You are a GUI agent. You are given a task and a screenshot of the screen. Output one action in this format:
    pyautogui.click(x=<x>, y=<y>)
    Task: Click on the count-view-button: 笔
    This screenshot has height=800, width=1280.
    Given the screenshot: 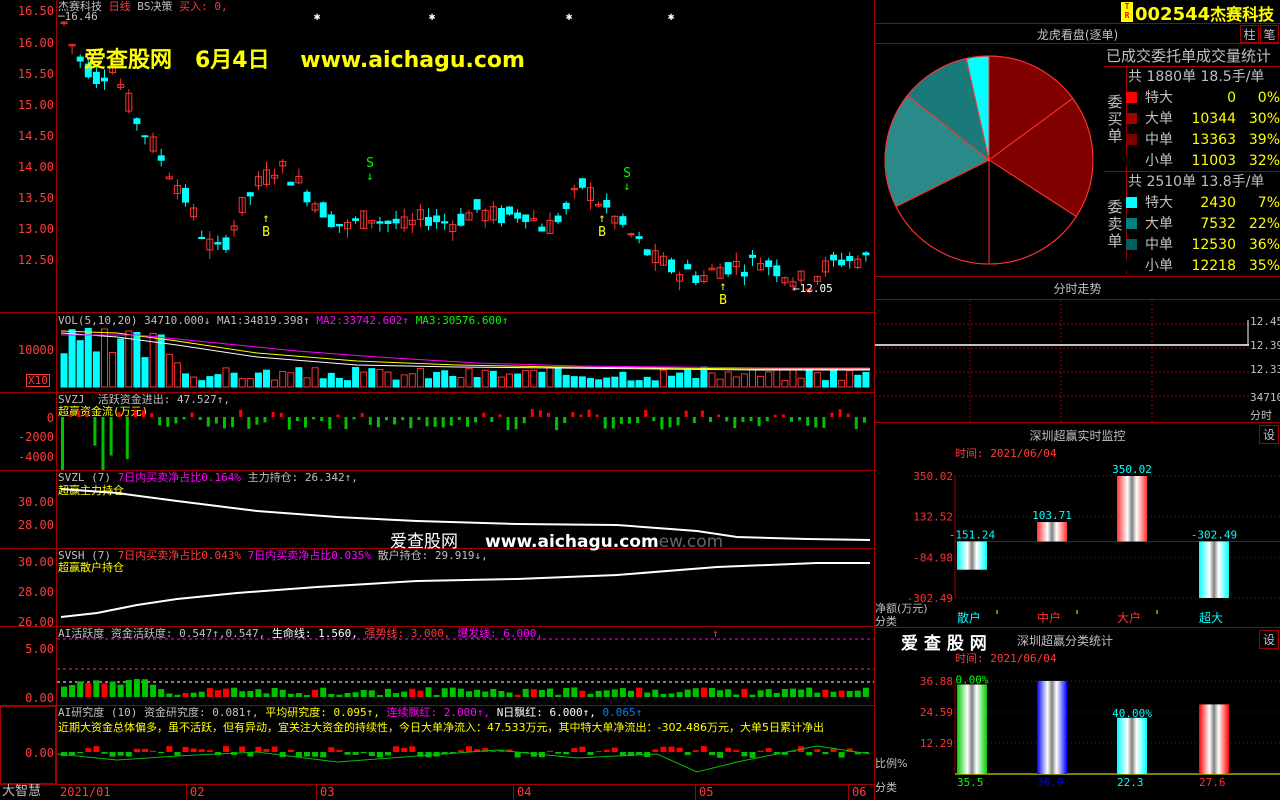 What is the action you would take?
    pyautogui.click(x=1269, y=34)
    